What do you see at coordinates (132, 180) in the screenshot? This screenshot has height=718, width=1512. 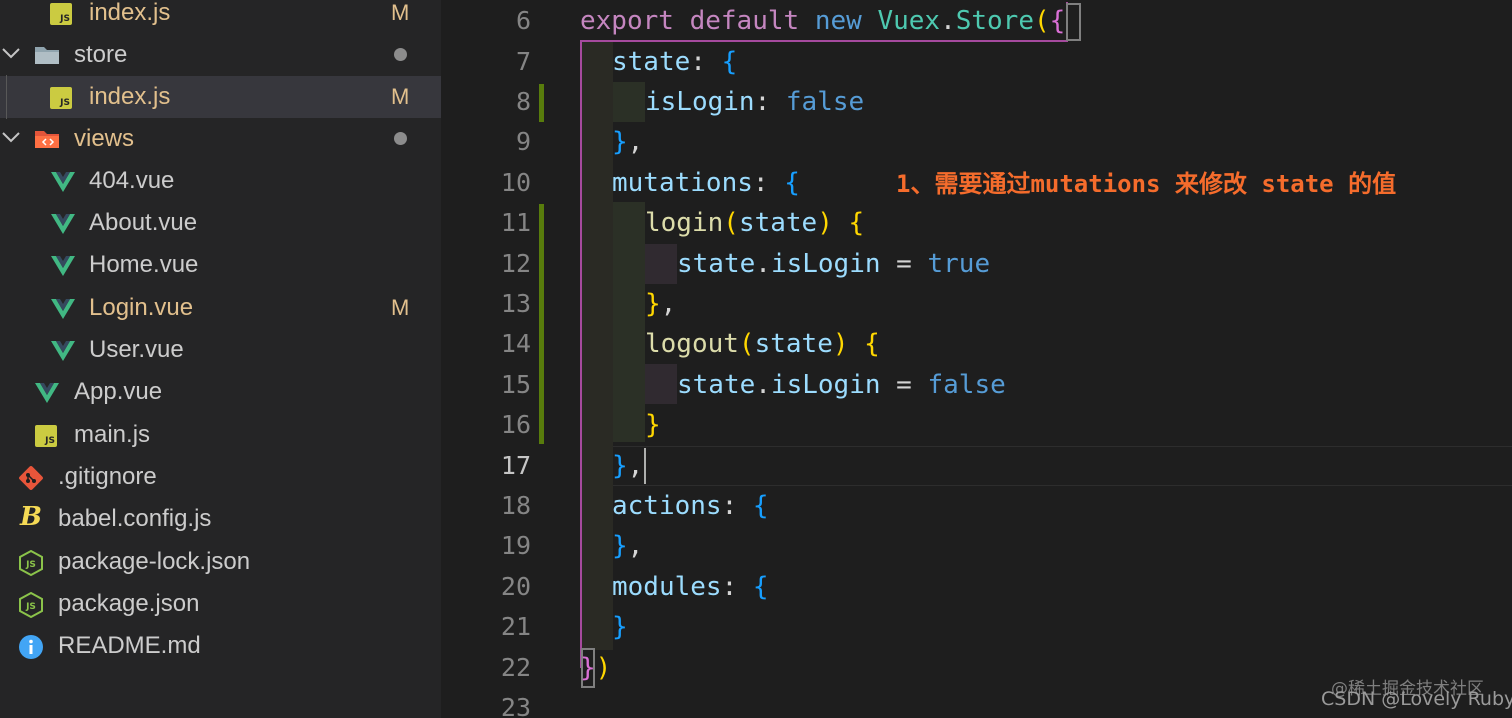 I see `tree-item-label: 404.vue` at bounding box center [132, 180].